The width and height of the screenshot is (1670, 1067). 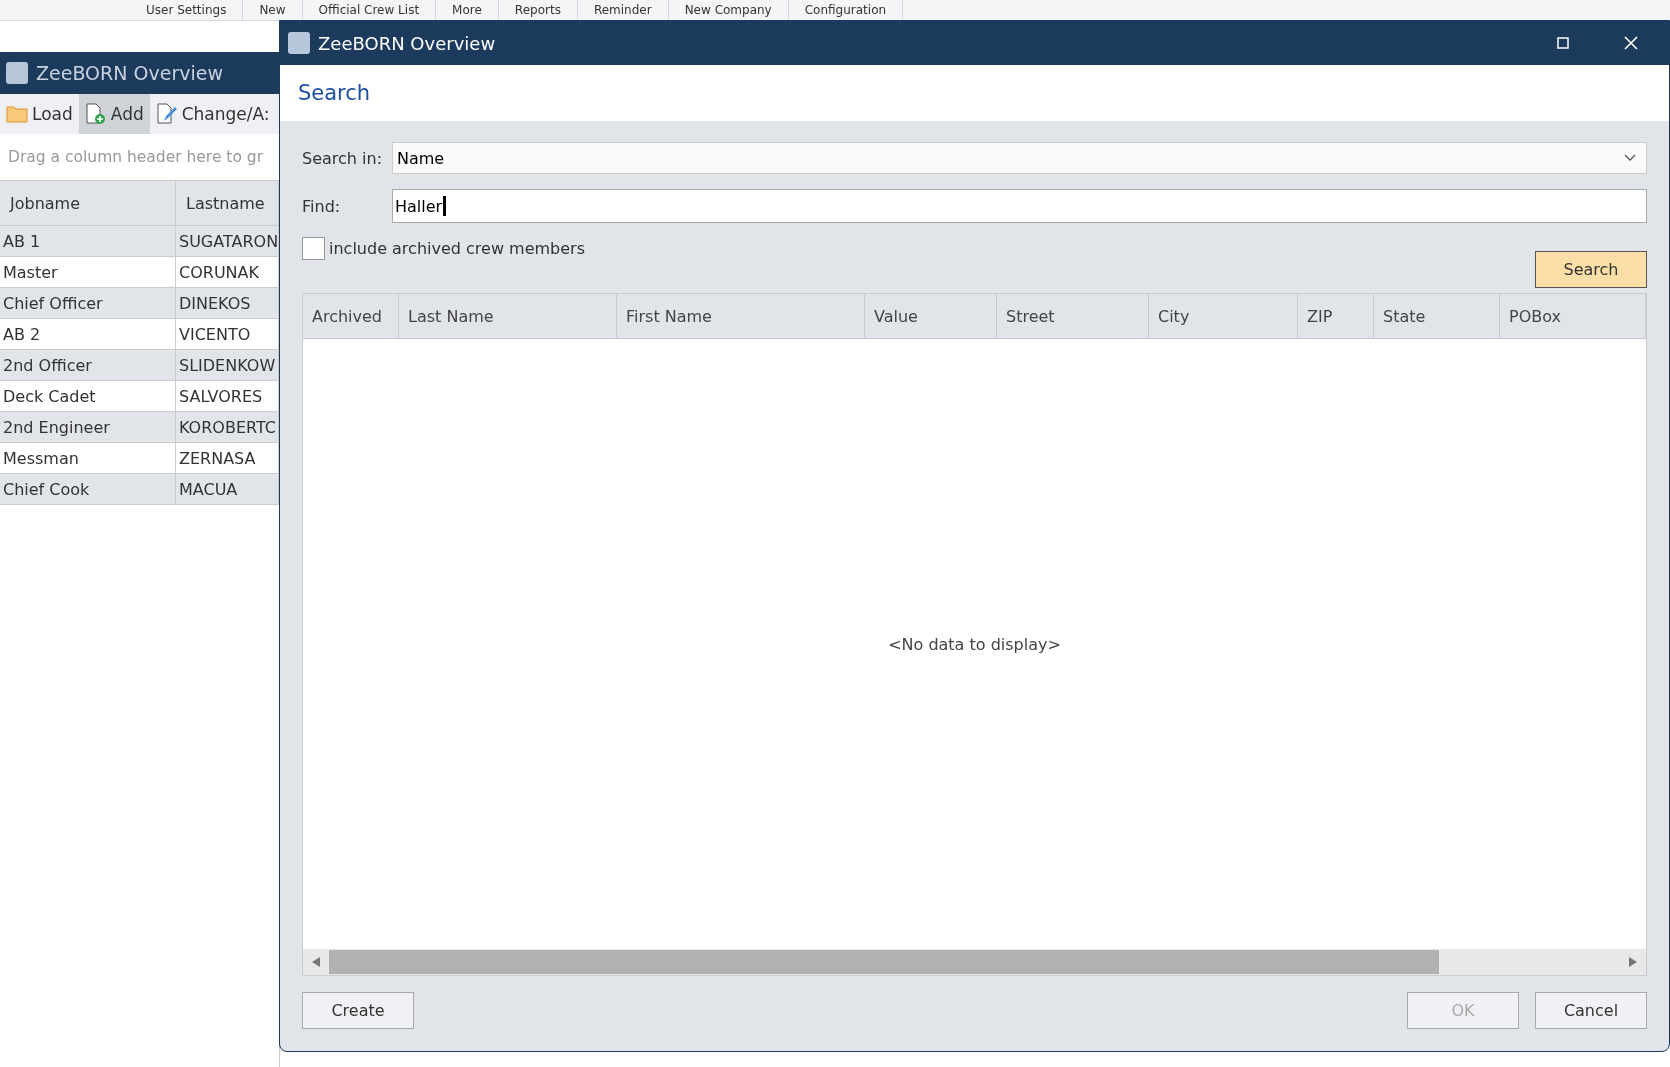 What do you see at coordinates (316, 962) in the screenshot?
I see `scroll-left-icon` at bounding box center [316, 962].